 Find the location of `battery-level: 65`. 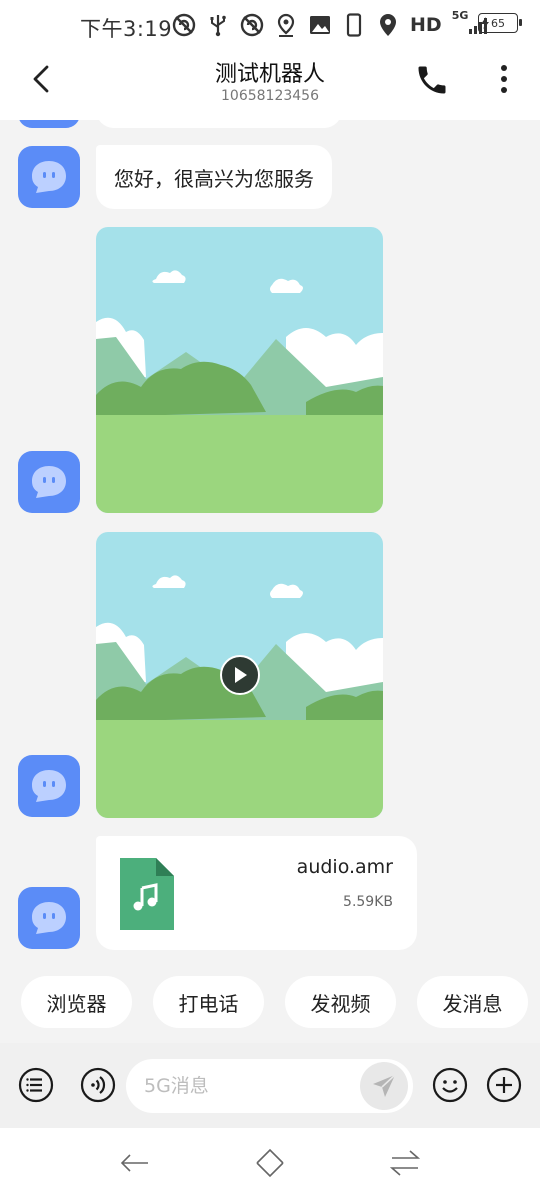

battery-level: 65 is located at coordinates (498, 23).